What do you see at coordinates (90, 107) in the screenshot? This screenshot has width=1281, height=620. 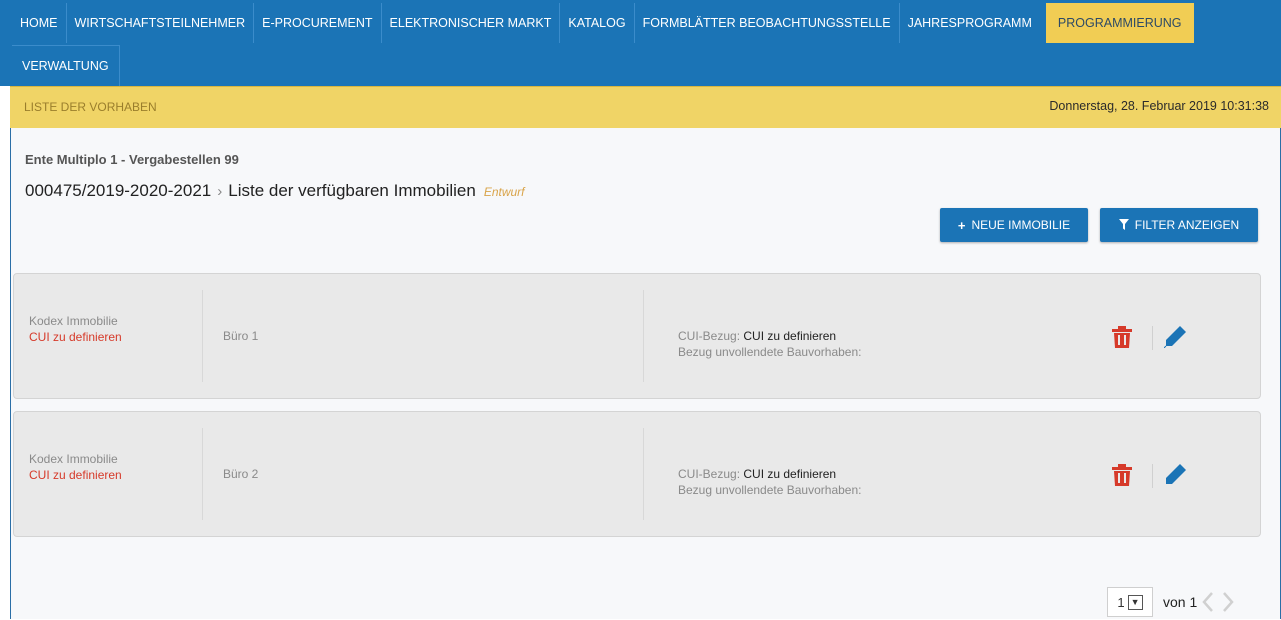 I see `section-title: LISTE DER VORHABEN` at bounding box center [90, 107].